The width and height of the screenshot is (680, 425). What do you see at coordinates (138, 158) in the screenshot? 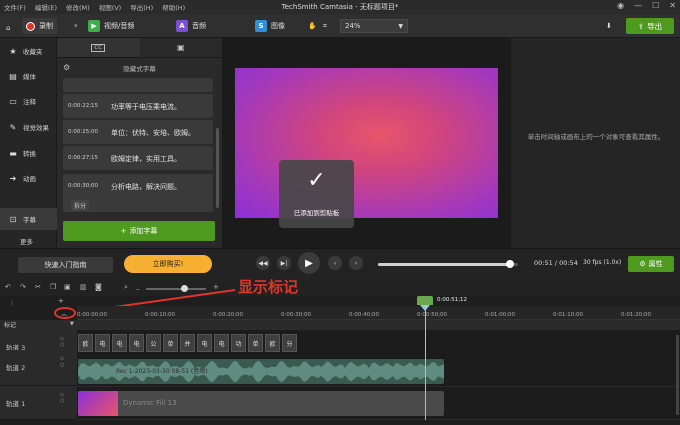
I see `caption-item: 0:00:27;15 欧姆定律，实用工具。` at bounding box center [138, 158].